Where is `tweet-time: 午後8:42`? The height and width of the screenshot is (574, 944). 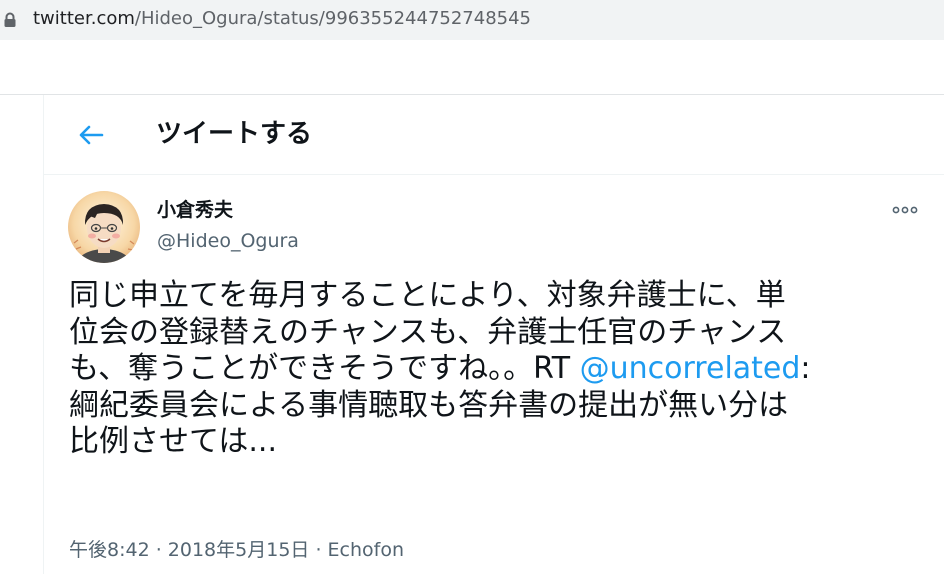
tweet-time: 午後8:42 is located at coordinates (109, 550).